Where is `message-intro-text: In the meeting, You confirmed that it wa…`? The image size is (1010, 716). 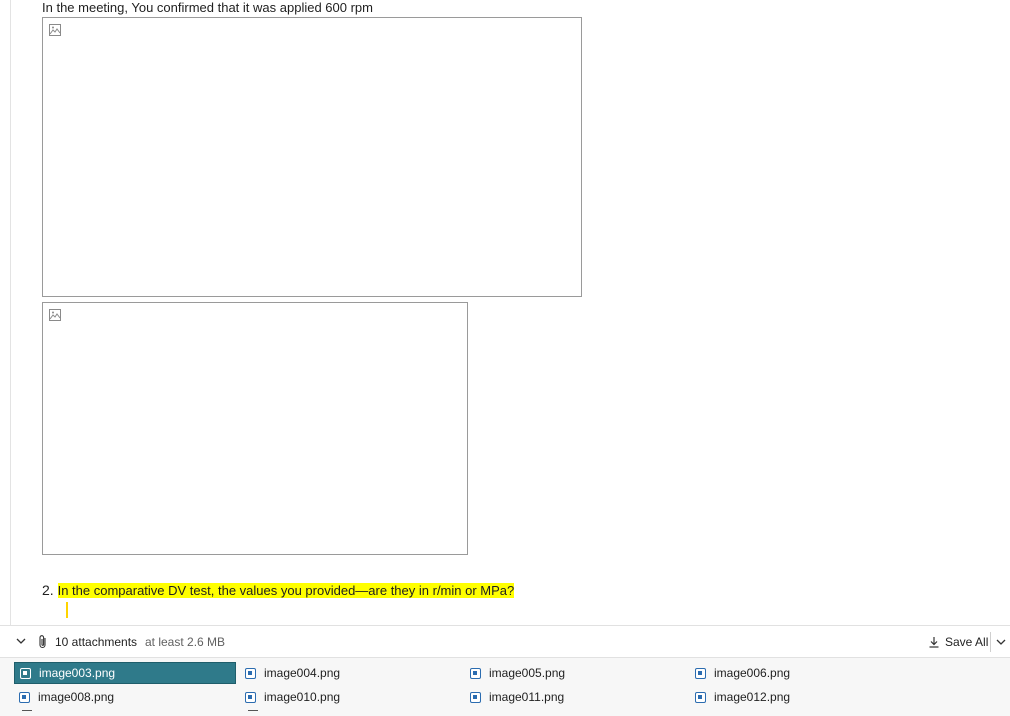
message-intro-text: In the meeting, You confirmed that it wa… is located at coordinates (207, 7).